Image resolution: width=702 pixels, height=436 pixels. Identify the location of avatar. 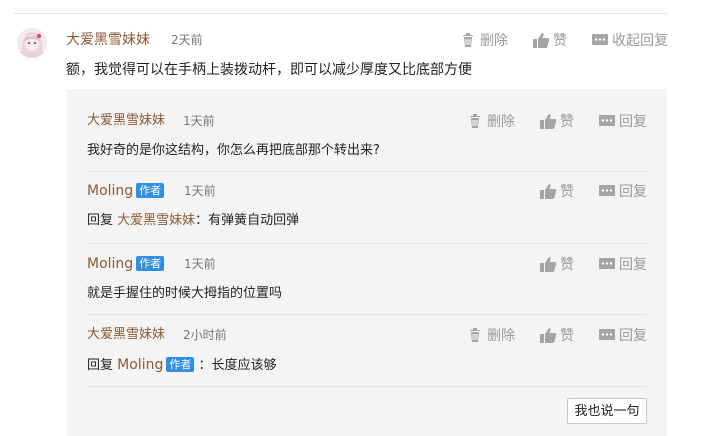
(32, 43).